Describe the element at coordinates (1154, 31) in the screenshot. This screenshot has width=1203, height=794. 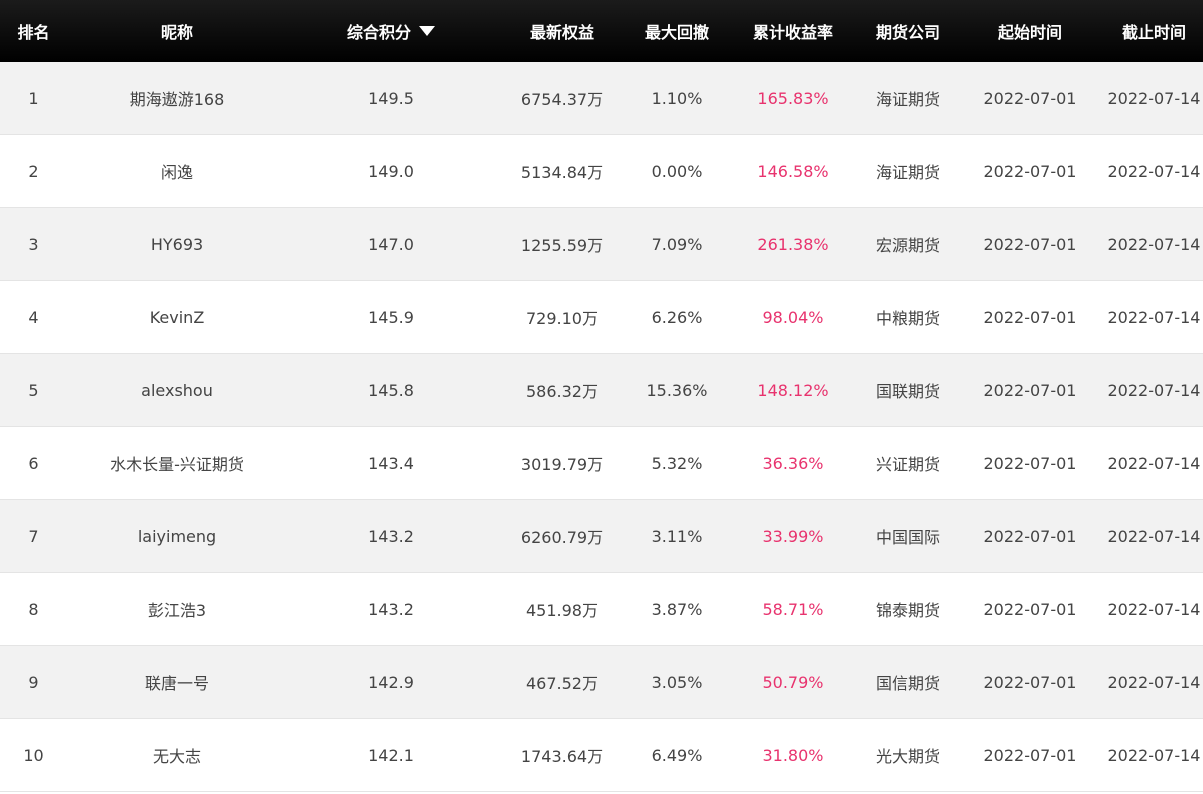
I see `header-end: 截止时间` at that location.